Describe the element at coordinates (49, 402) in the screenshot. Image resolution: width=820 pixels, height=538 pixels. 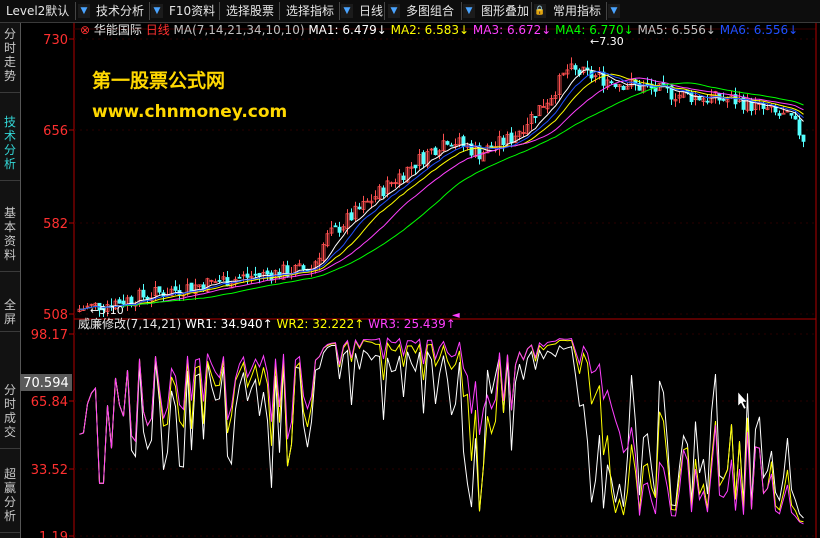
I see `y-tick-label: 65.84` at that location.